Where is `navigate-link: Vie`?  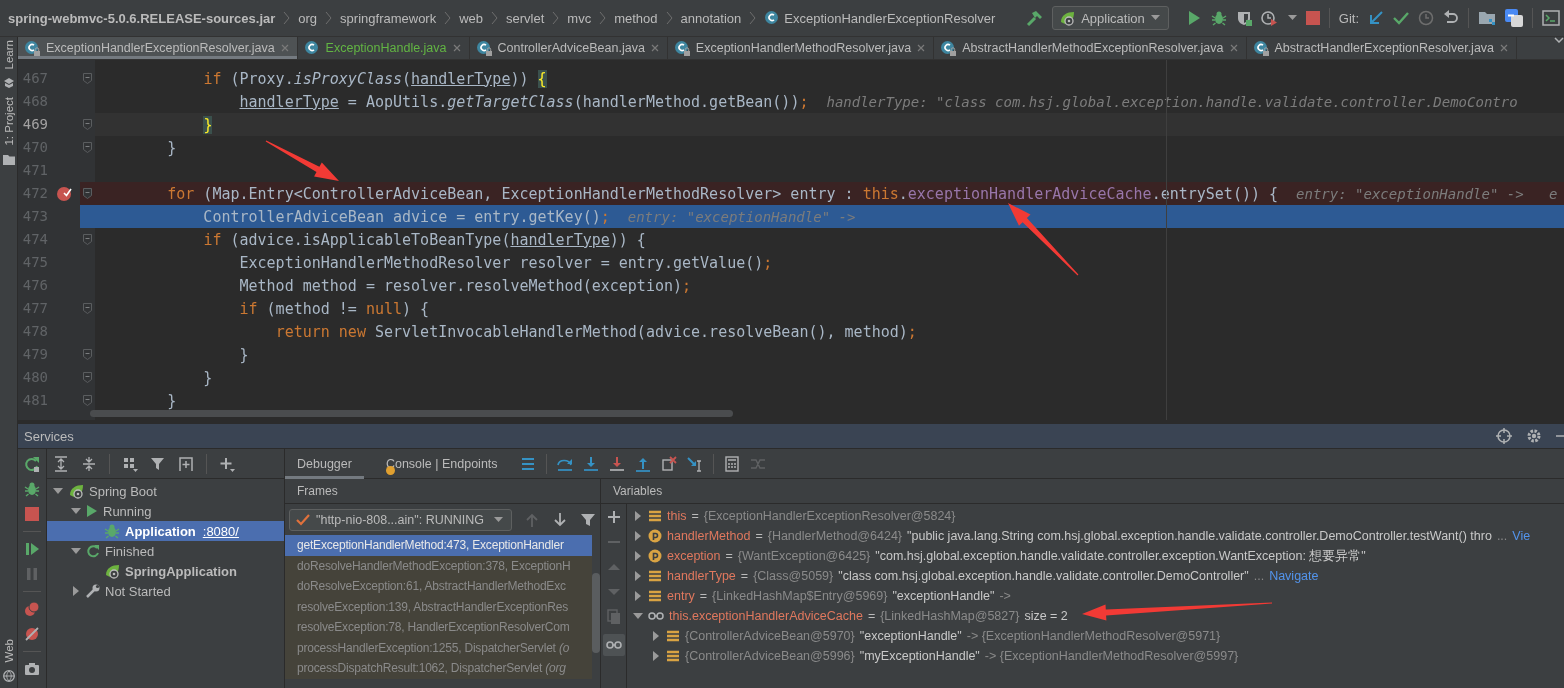 navigate-link: Vie is located at coordinates (1521, 536).